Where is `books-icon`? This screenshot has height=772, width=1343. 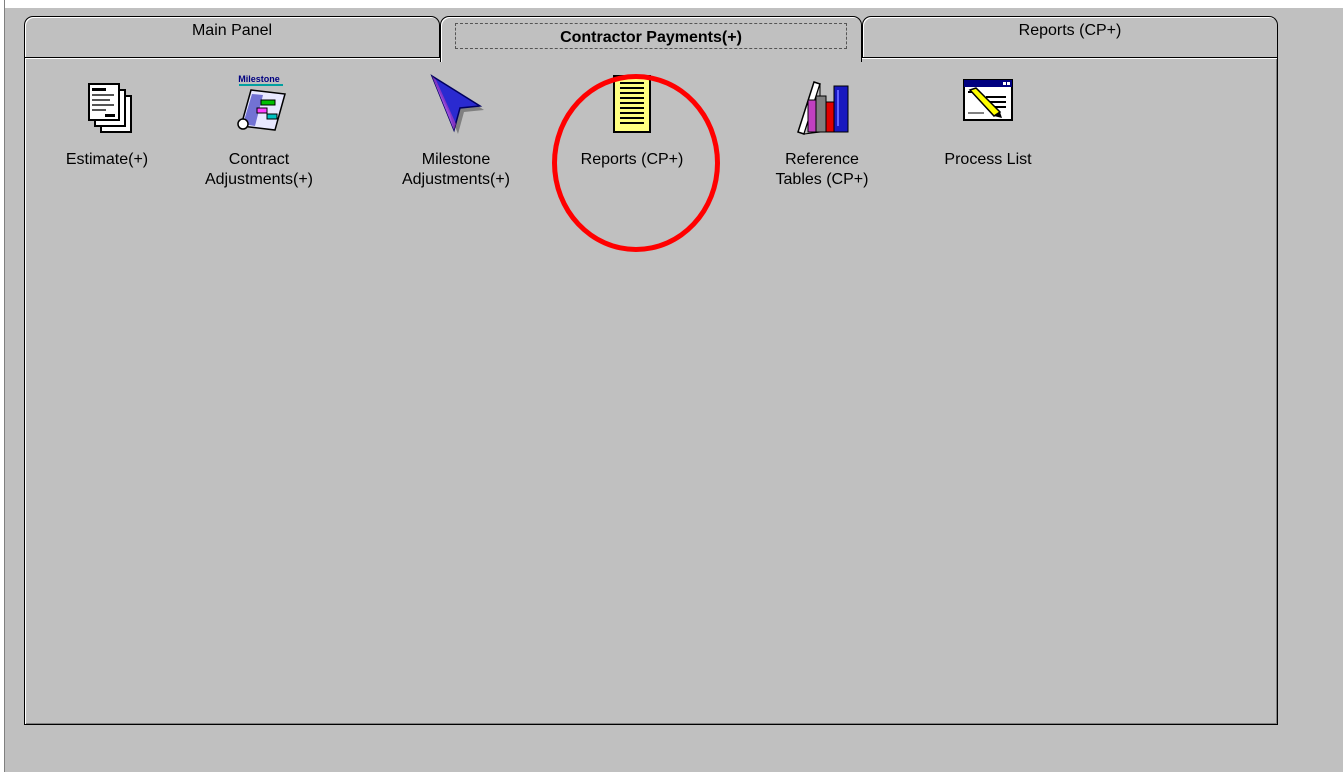 books-icon is located at coordinates (823, 108).